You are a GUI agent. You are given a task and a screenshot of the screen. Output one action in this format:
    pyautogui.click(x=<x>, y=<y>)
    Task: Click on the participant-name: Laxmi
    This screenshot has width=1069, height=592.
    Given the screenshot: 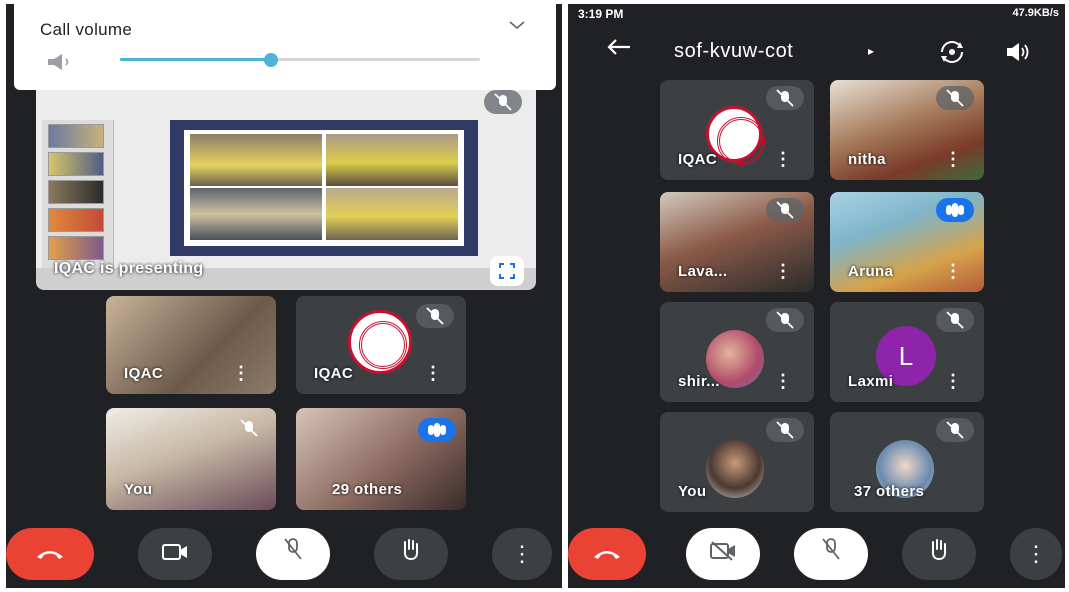 What is the action you would take?
    pyautogui.click(x=871, y=381)
    